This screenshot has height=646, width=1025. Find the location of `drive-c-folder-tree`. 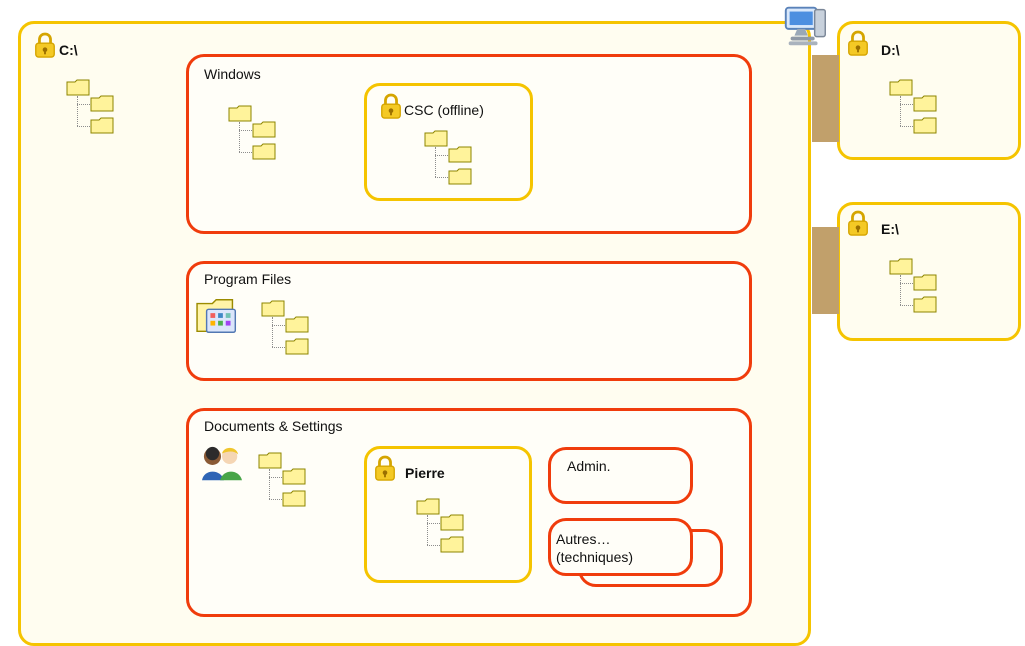

drive-c-folder-tree is located at coordinates (100, 109).